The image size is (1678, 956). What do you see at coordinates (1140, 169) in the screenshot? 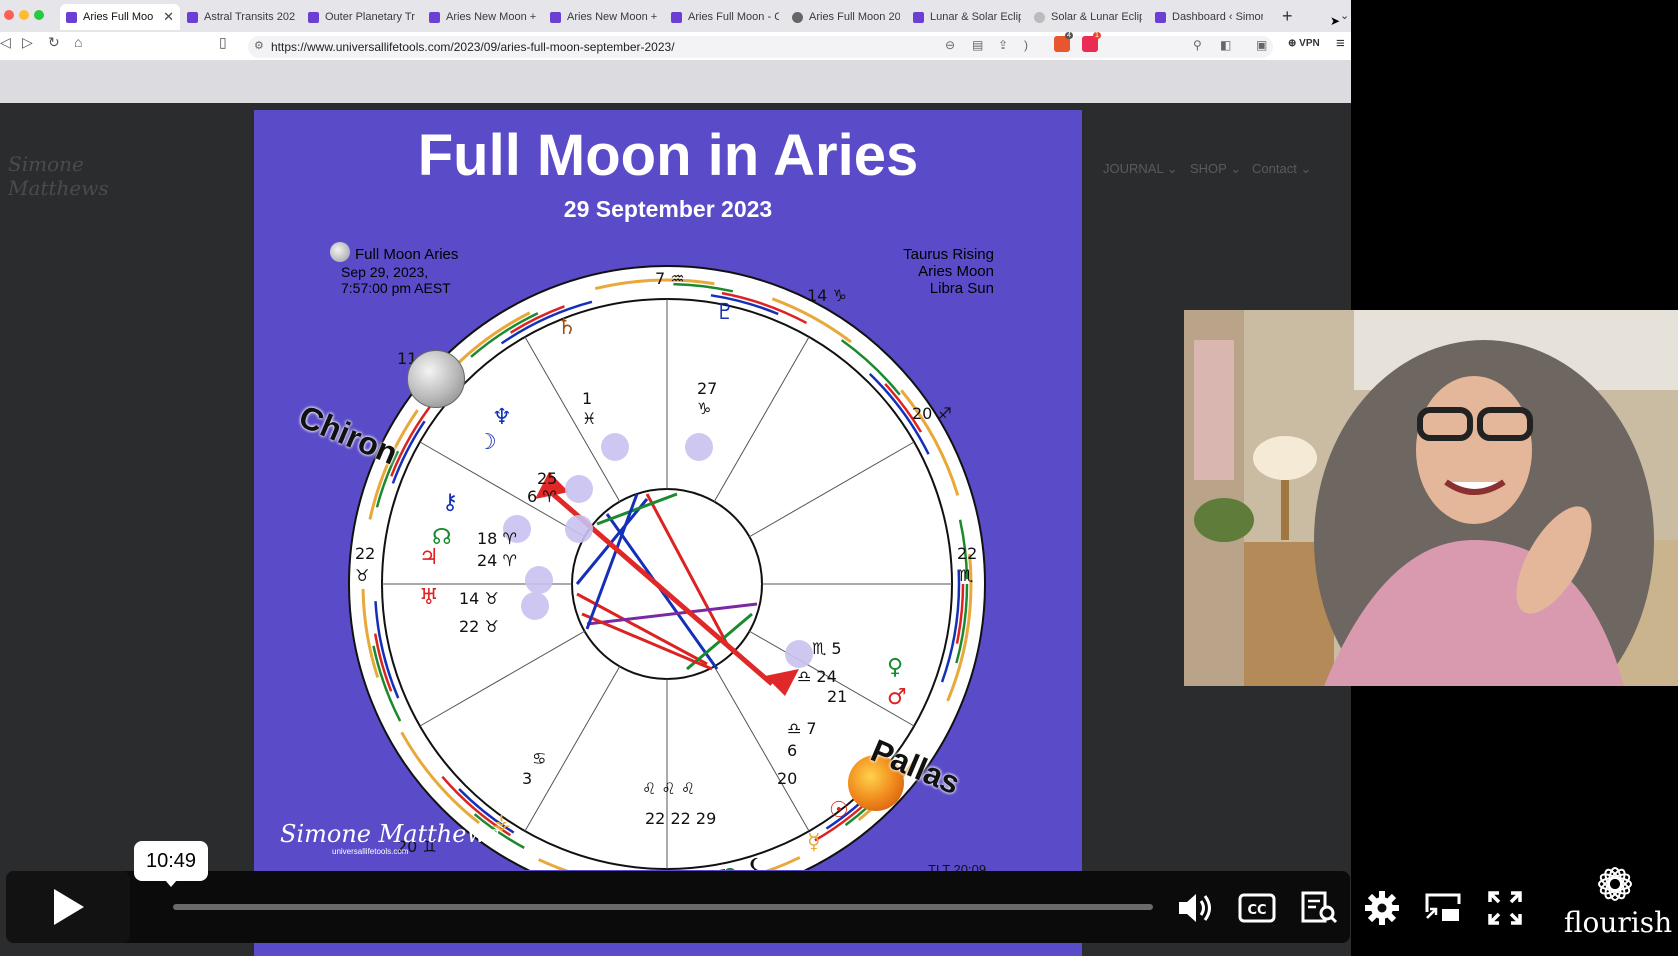
I see `nav-journal: JOURNAL ⌄` at bounding box center [1140, 169].